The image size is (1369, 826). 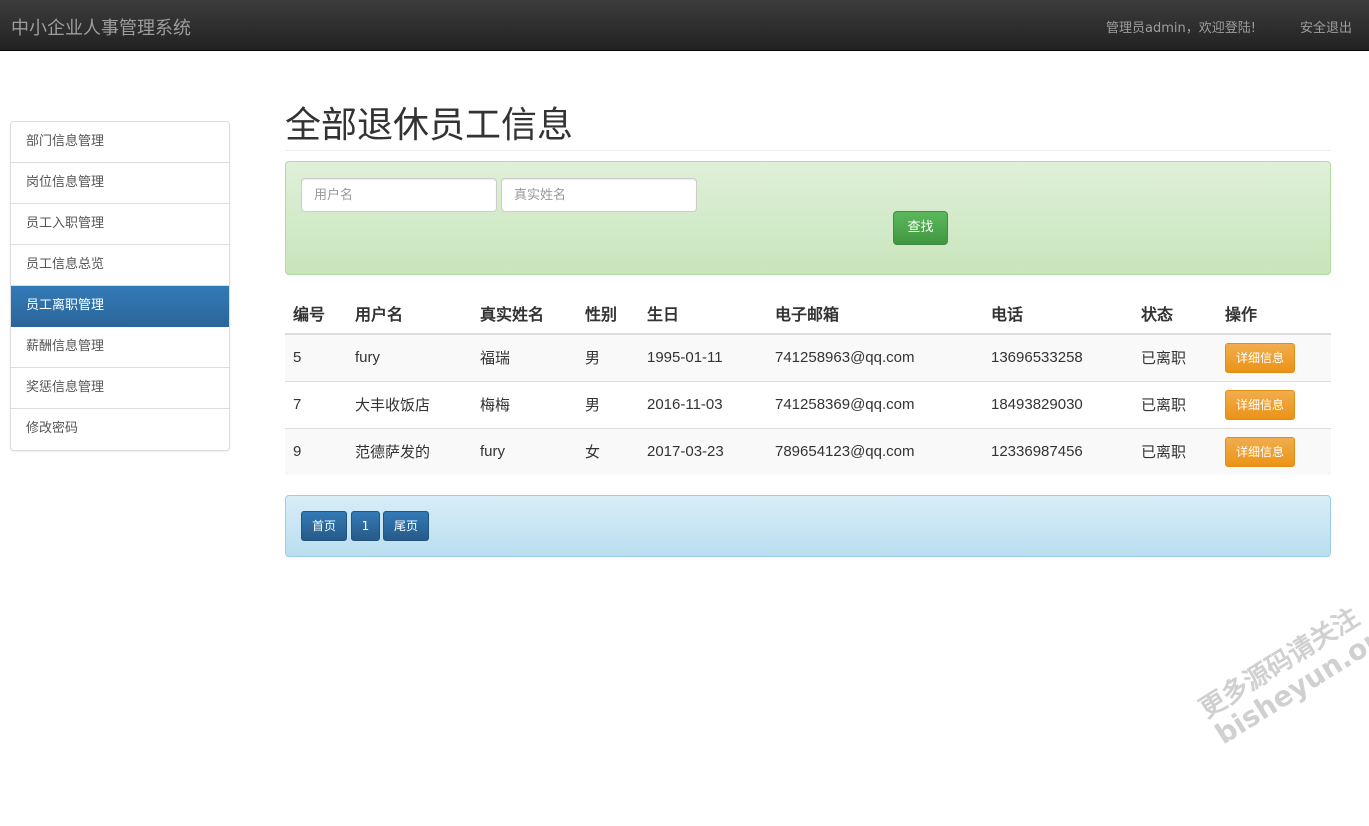 I want to click on cell-email: 789654123@qq.com, so click(x=875, y=451).